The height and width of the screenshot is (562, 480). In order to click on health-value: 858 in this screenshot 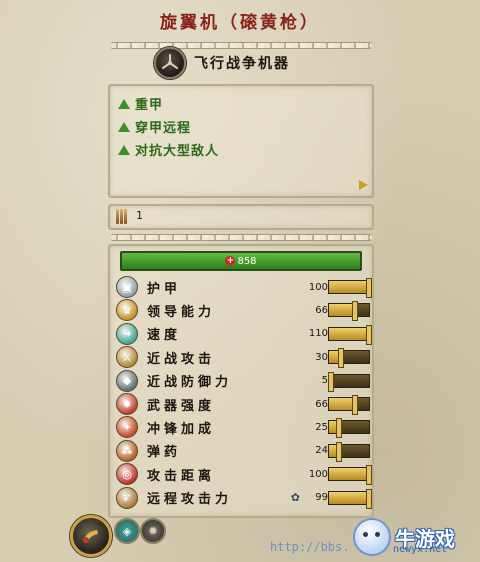, I will do `click(247, 261)`.